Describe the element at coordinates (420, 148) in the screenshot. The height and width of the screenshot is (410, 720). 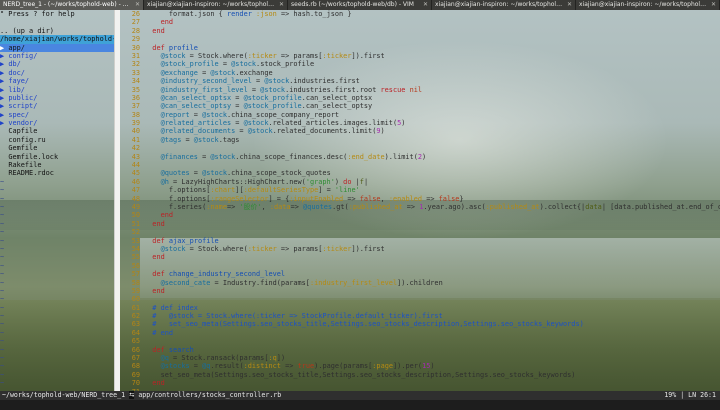
I see `code-line: 42` at that location.